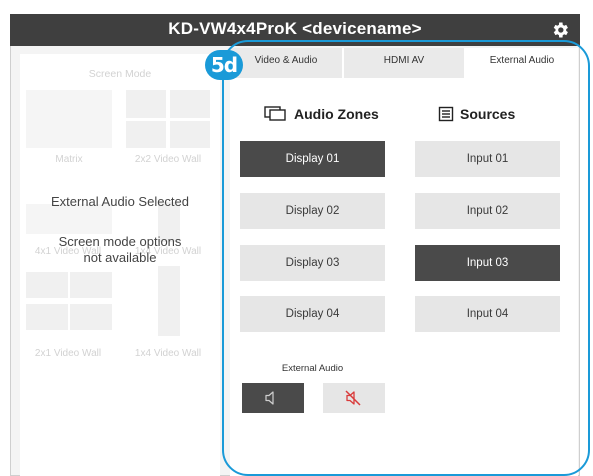 The height and width of the screenshot is (476, 593). What do you see at coordinates (269, 398) in the screenshot?
I see `speaker-icon` at bounding box center [269, 398].